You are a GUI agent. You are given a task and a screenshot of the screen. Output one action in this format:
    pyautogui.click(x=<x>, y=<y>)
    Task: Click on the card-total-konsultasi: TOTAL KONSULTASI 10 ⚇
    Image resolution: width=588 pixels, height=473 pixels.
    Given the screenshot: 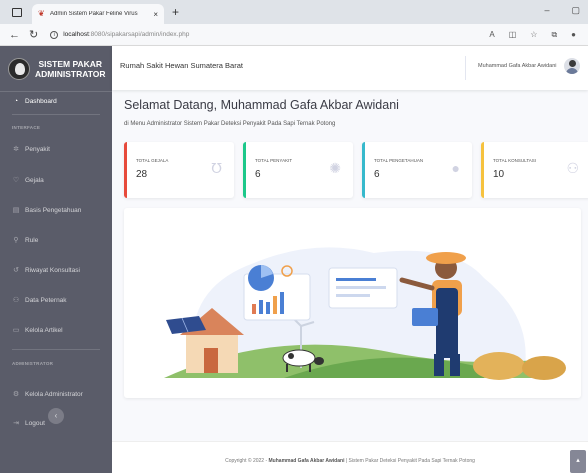 What is the action you would take?
    pyautogui.click(x=534, y=170)
    